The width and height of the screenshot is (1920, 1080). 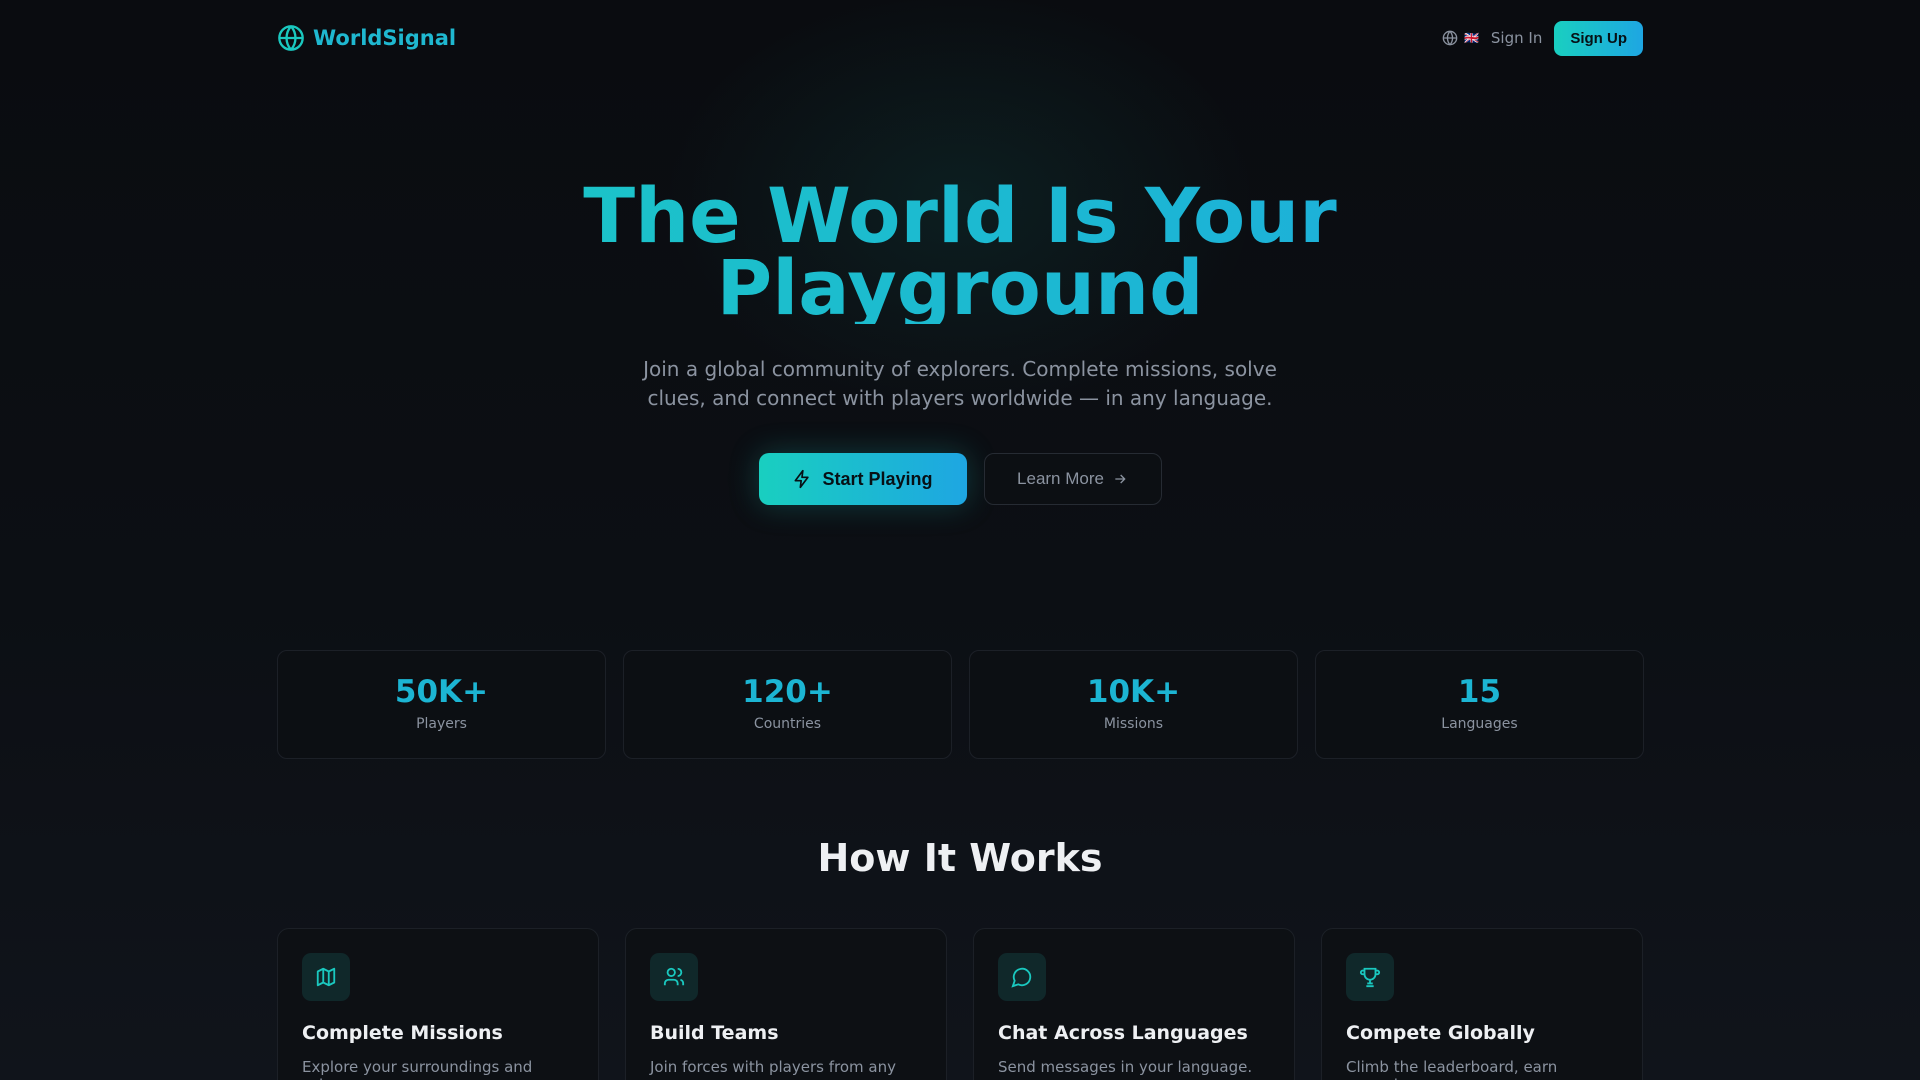 I want to click on hero-title-line1: The World Is Your, so click(x=960, y=215).